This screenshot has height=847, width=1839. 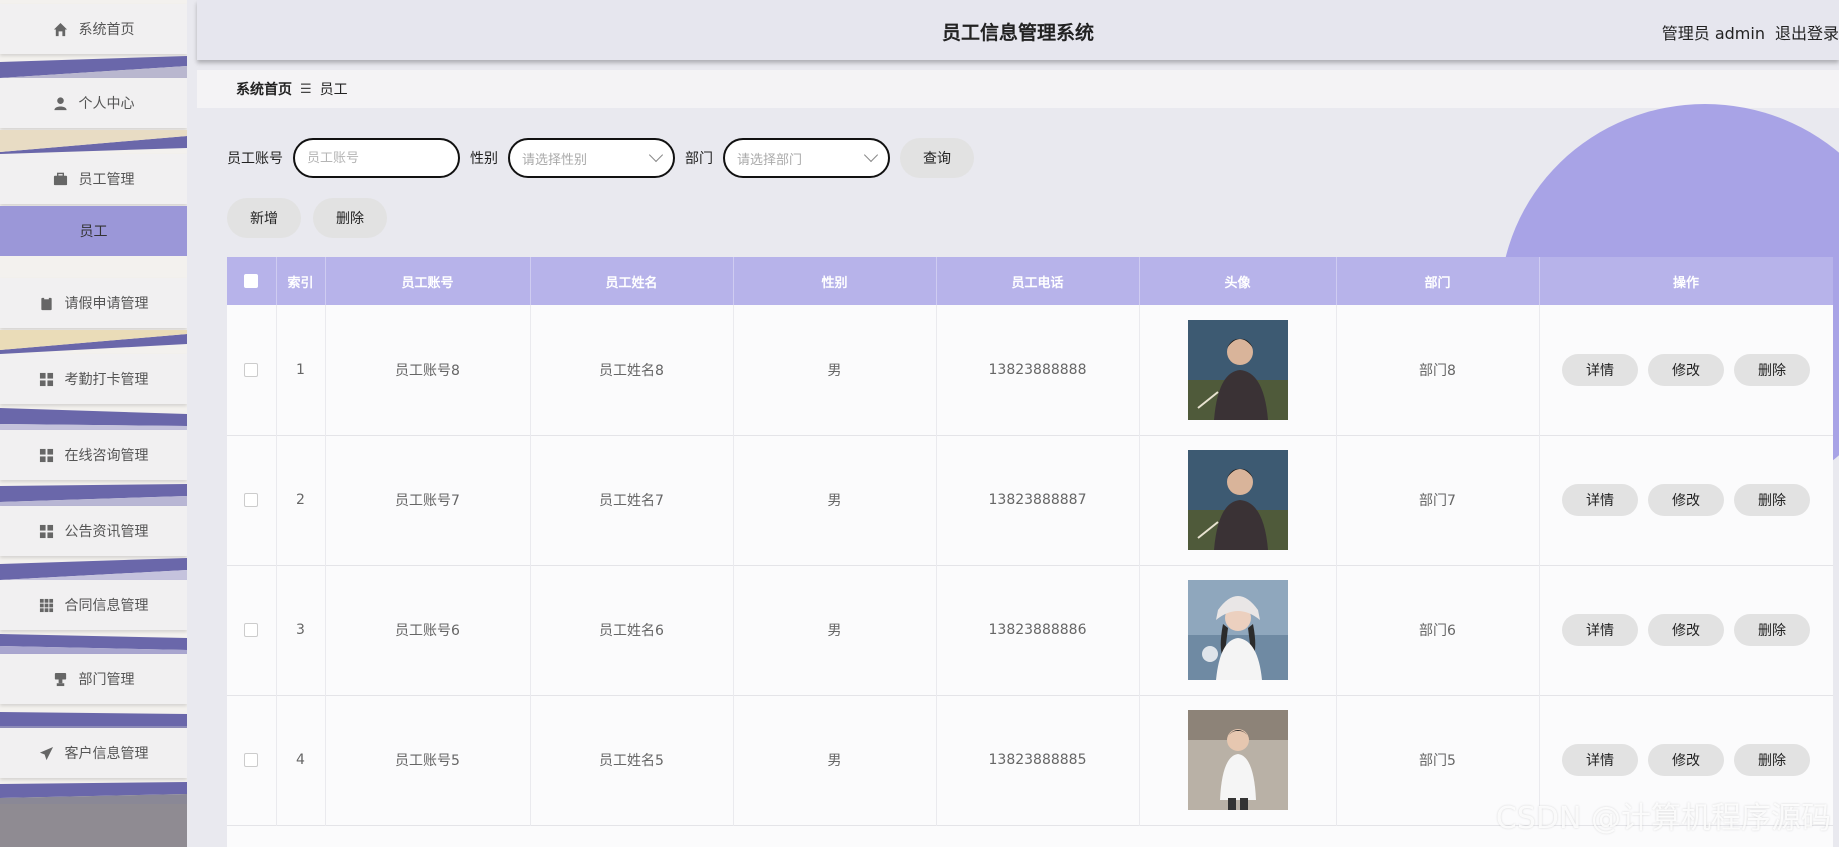 I want to click on sidebar-item-label: 系统首页, so click(x=106, y=30).